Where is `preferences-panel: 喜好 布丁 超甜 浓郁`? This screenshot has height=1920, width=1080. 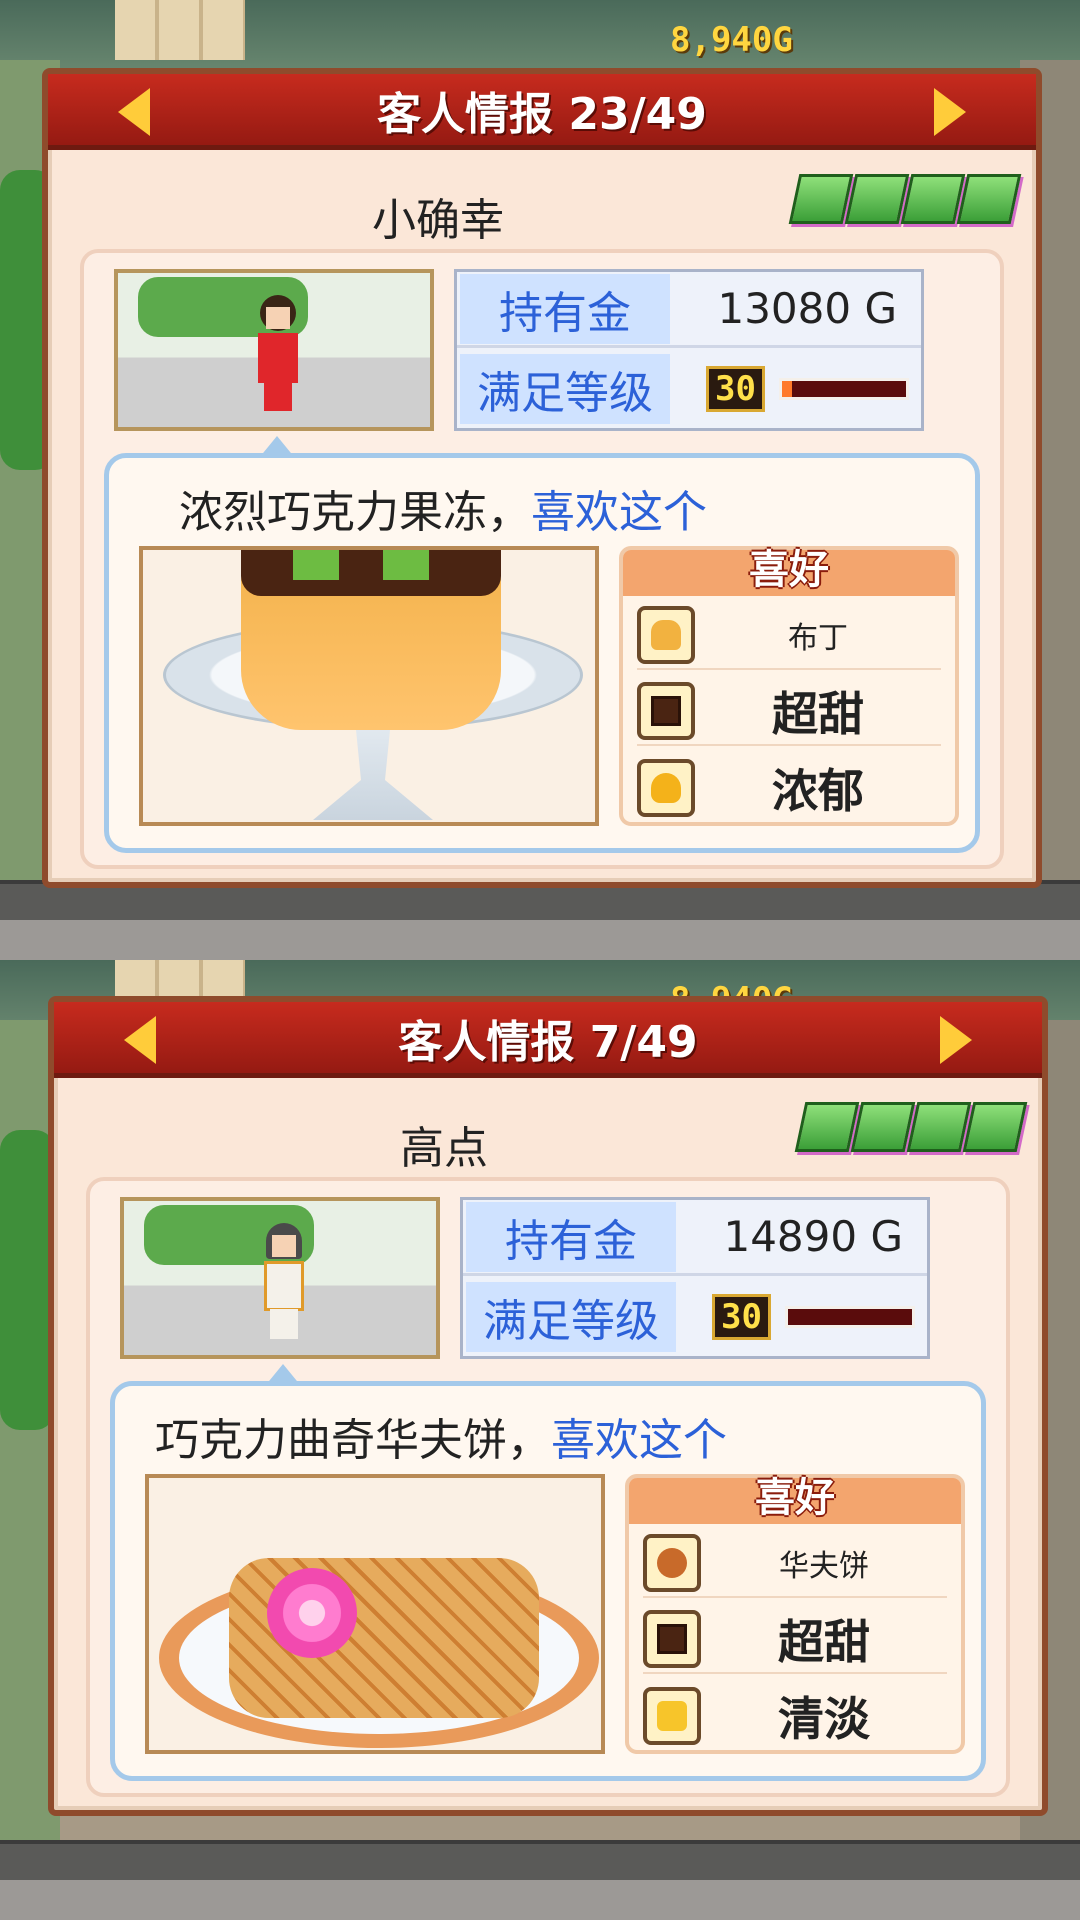 preferences-panel: 喜好 布丁 超甜 浓郁 is located at coordinates (789, 686).